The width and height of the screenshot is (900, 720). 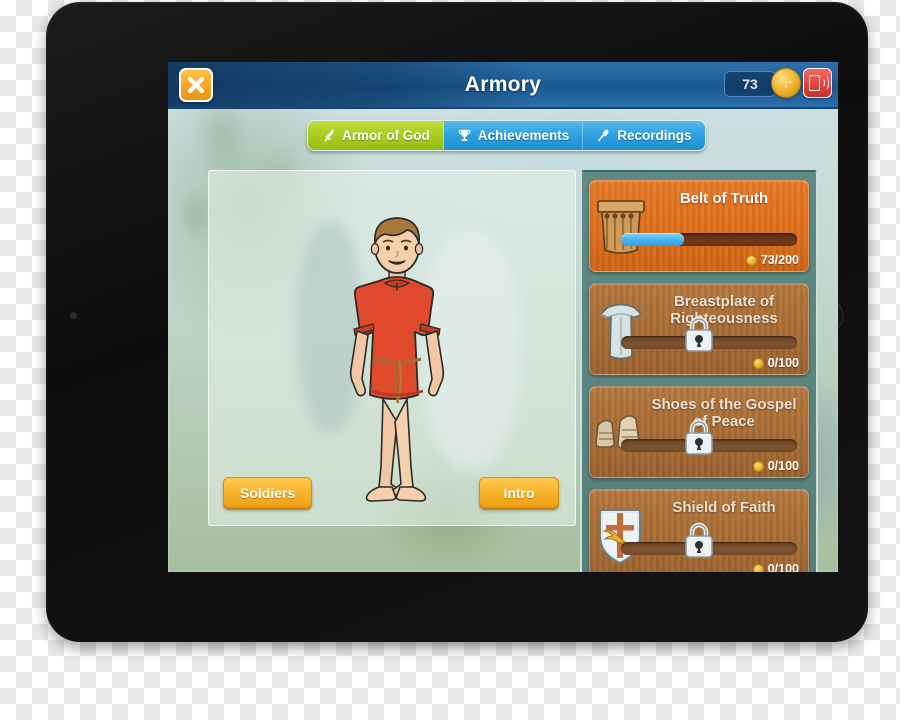 I want to click on audio-speaker-icon, so click(x=817, y=83).